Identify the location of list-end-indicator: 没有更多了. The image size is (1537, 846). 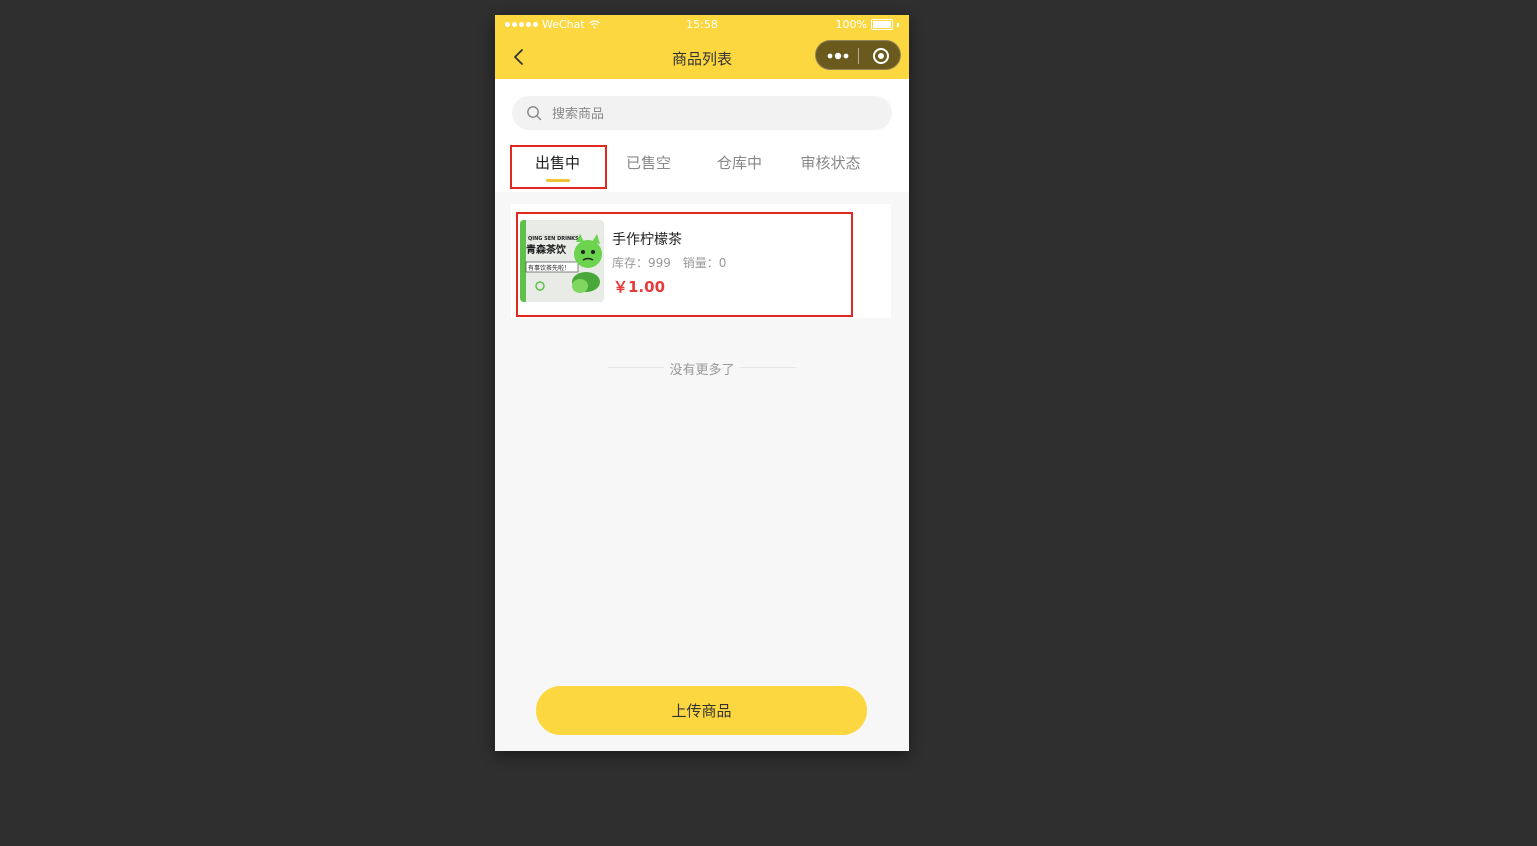
(702, 368).